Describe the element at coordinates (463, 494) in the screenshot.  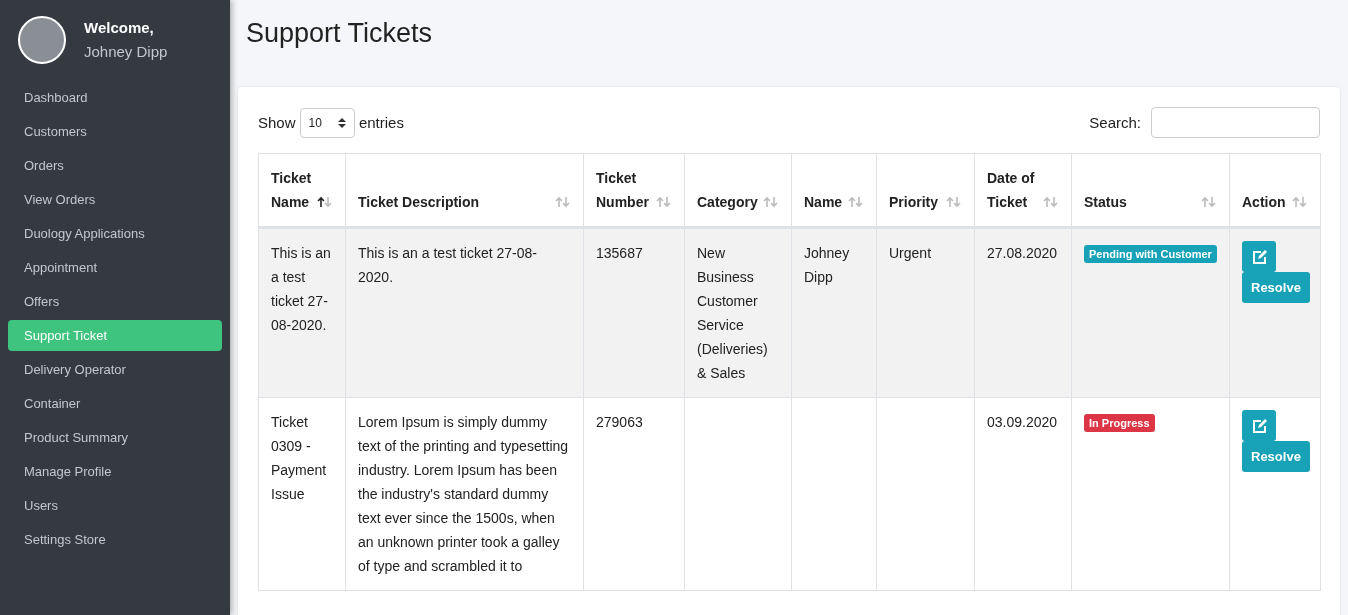
I see `table-cell: Lorem Ipsum is simply dummy text of the printing and typesetting industry. Lorem Ipsum has been the industry's standard dummy text ever since the 1500s, when an unknown printer took a galley of type and scrambled it to` at that location.